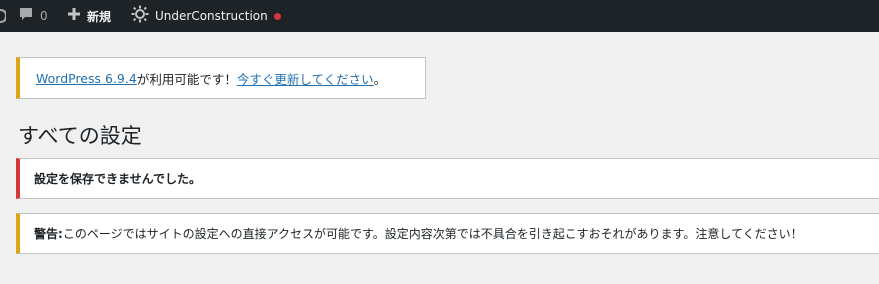 This screenshot has width=879, height=284. What do you see at coordinates (380, 79) in the screenshot?
I see `update-notice-end: 。` at bounding box center [380, 79].